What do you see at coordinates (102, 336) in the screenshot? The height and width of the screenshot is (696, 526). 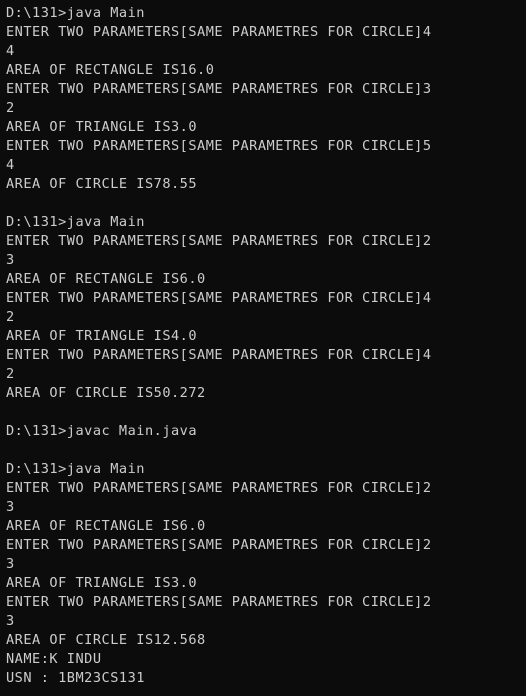 I see `terminal-line: AREA OF TRIANGLE IS4.0` at bounding box center [102, 336].